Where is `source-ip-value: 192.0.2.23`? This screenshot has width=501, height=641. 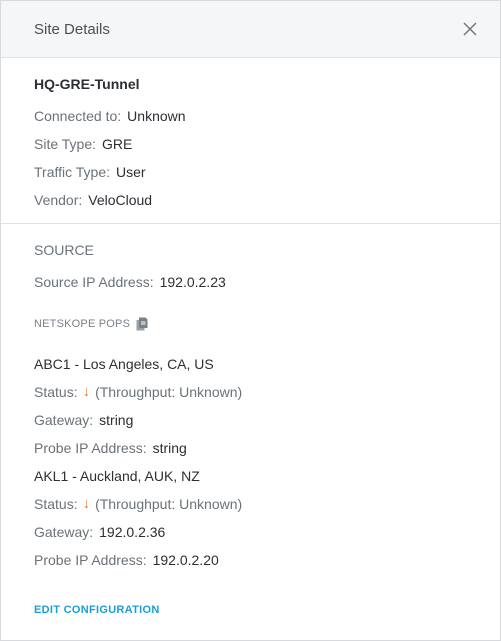 source-ip-value: 192.0.2.23 is located at coordinates (192, 282).